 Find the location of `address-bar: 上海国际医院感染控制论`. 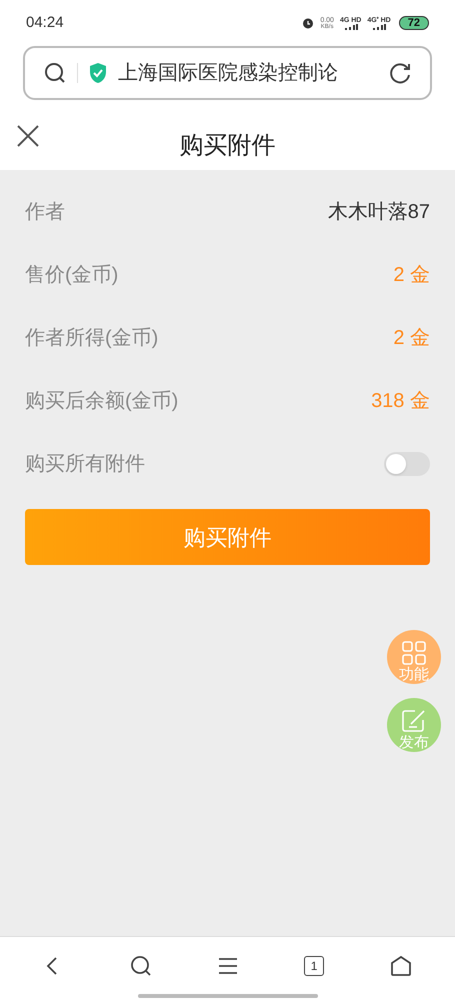

address-bar: 上海国际医院感染控制论 is located at coordinates (227, 73).